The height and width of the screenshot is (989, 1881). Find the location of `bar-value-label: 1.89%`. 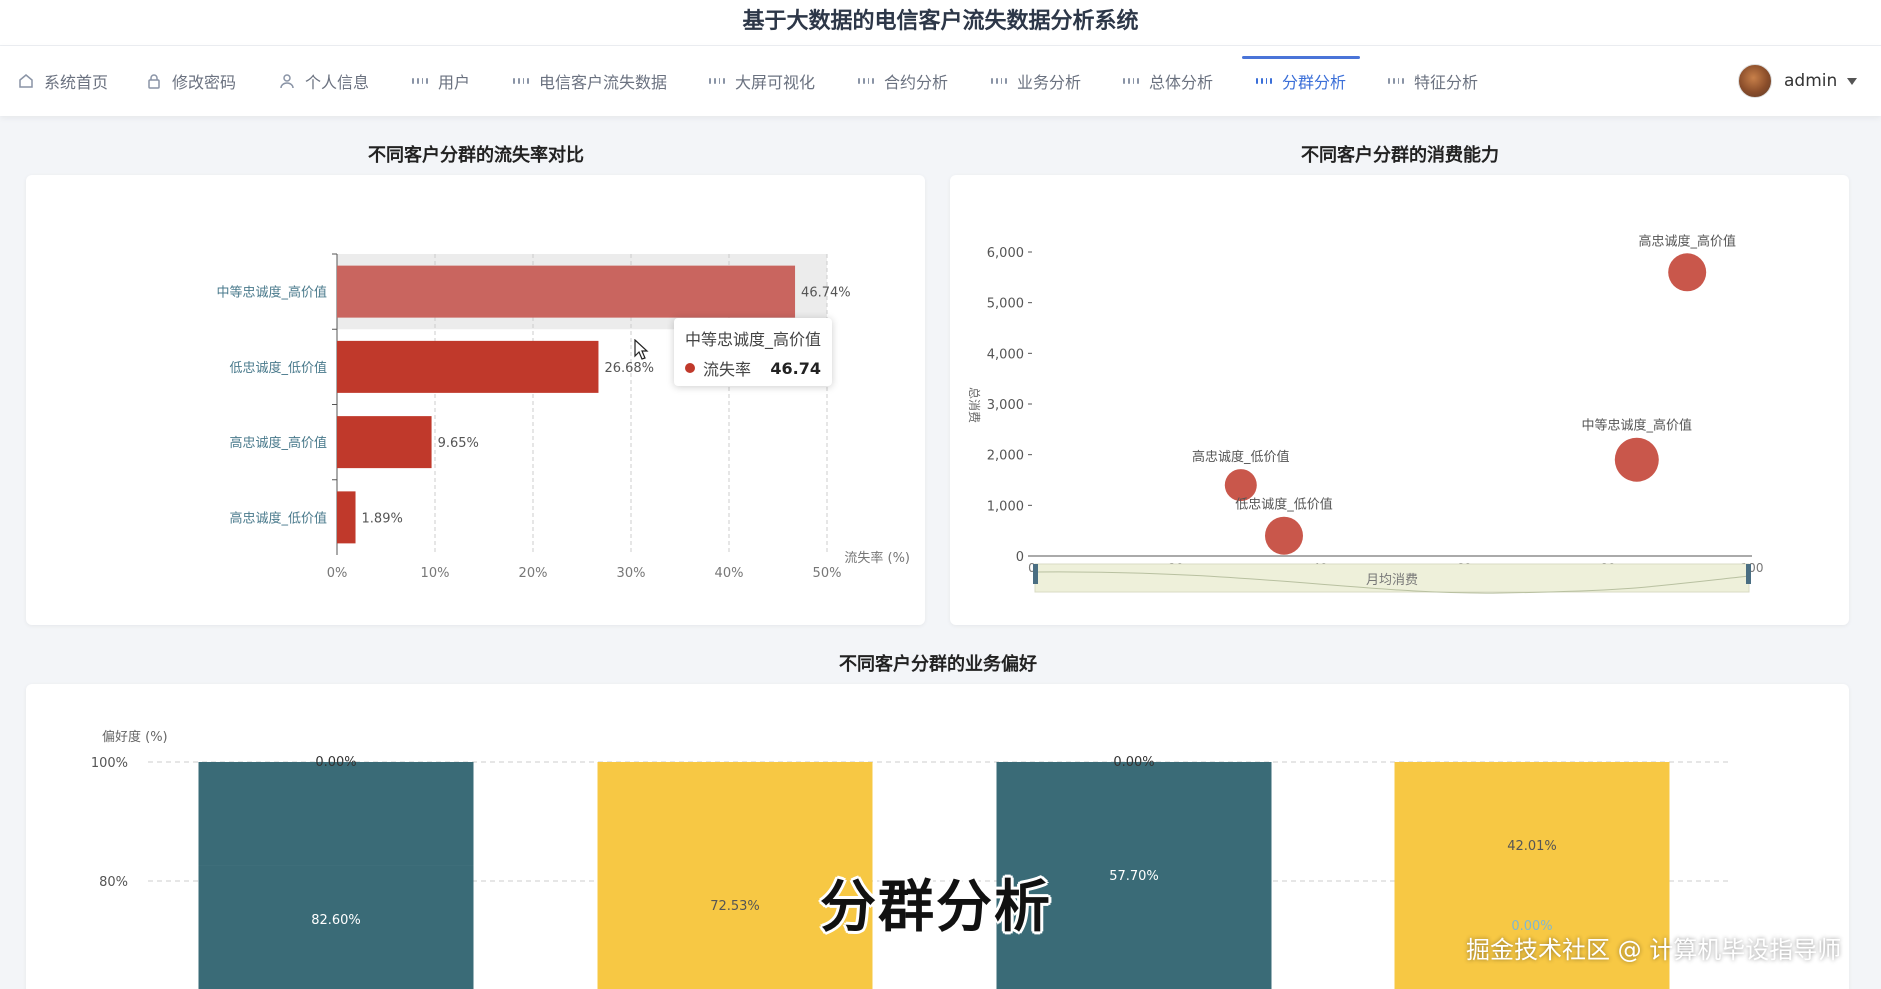

bar-value-label: 1.89% is located at coordinates (382, 518).